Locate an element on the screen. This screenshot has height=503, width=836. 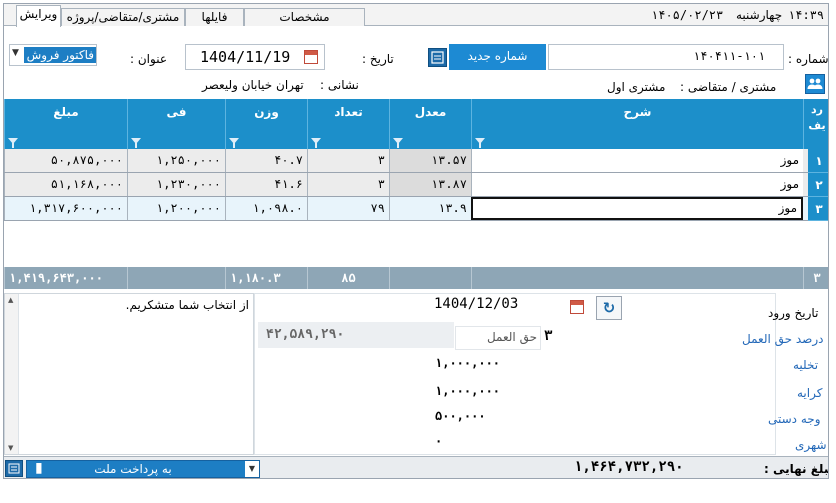
table-row: ۵۱,۱۶۸,۰۰۰ ۱,۲۳۰,۰۰۰ ۴۱.۶ ۳ ۱۳.۸۷ موز ۲ is located at coordinates (416, 185).